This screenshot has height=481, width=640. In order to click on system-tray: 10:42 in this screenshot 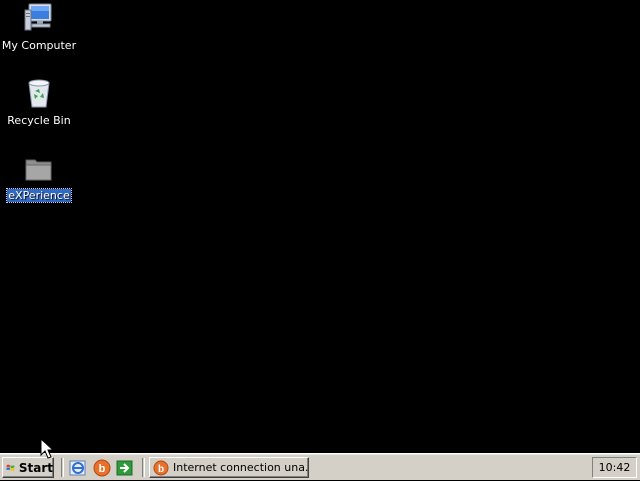, I will do `click(614, 467)`.